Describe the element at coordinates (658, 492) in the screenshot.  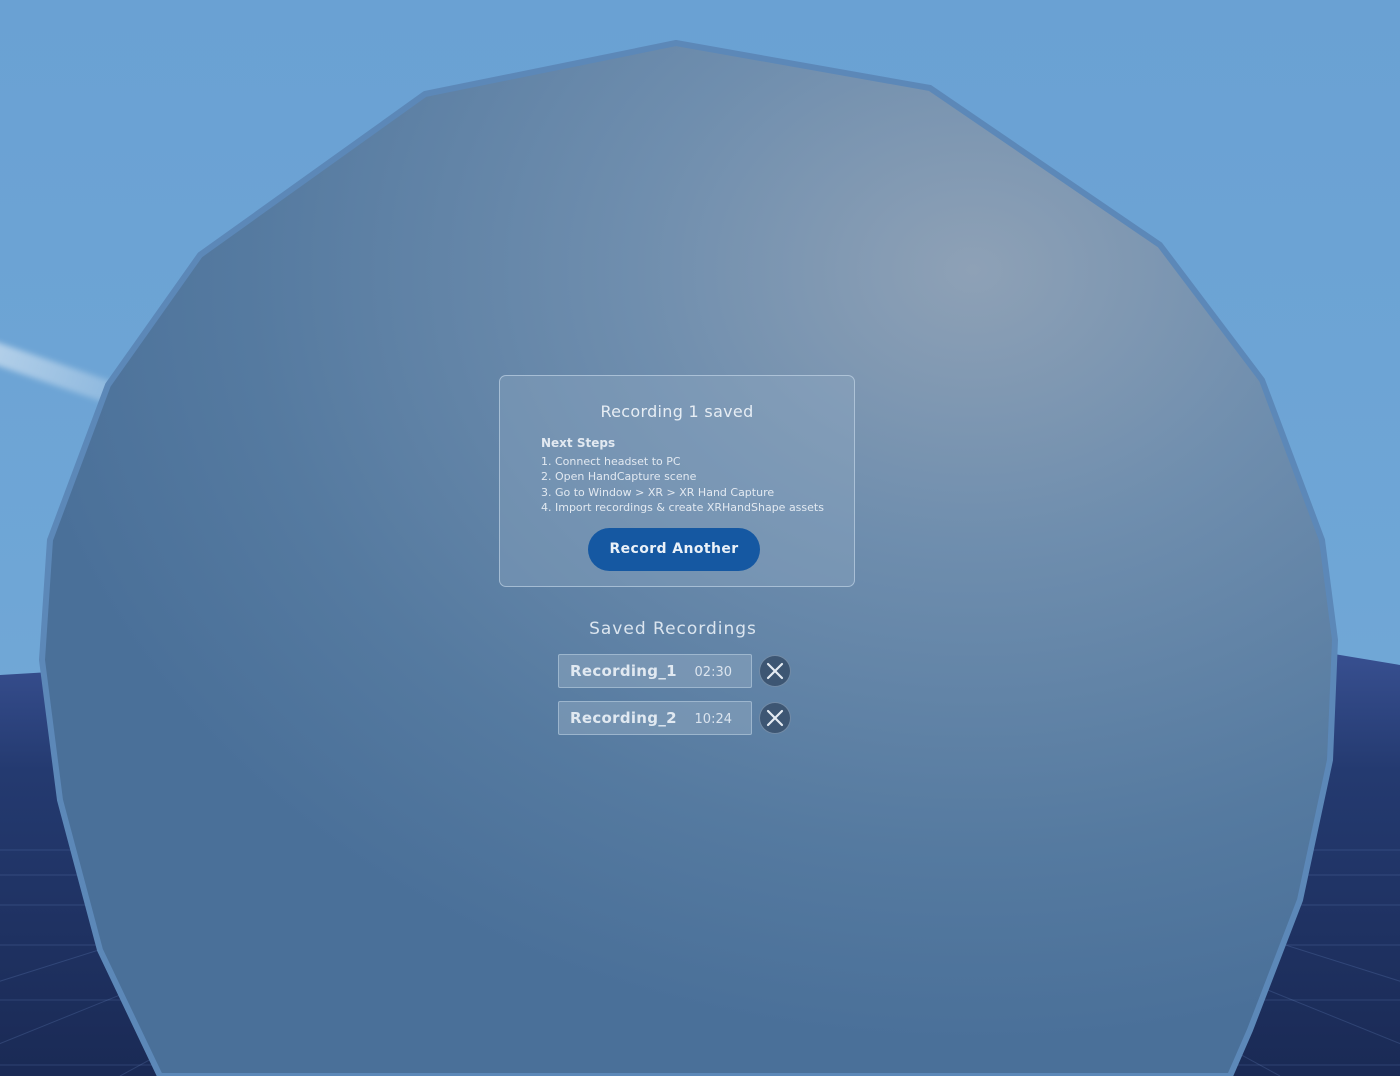
I see `step-item: 3. Go to Window > XR > XR Hand Capture` at that location.